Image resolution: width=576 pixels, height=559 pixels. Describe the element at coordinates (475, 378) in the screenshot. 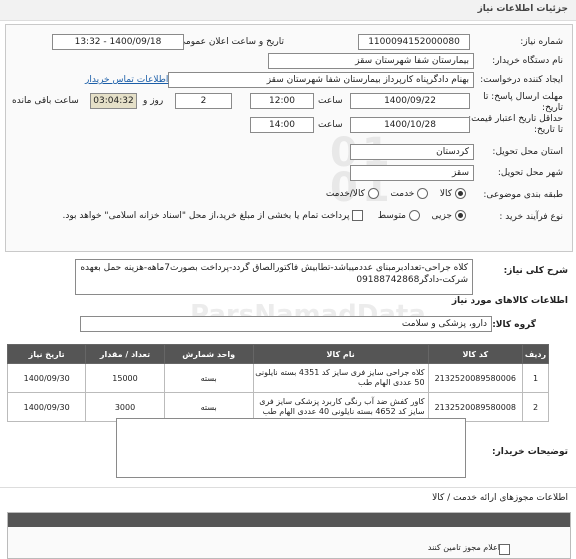

I see `row-code: 2132520089580006` at that location.